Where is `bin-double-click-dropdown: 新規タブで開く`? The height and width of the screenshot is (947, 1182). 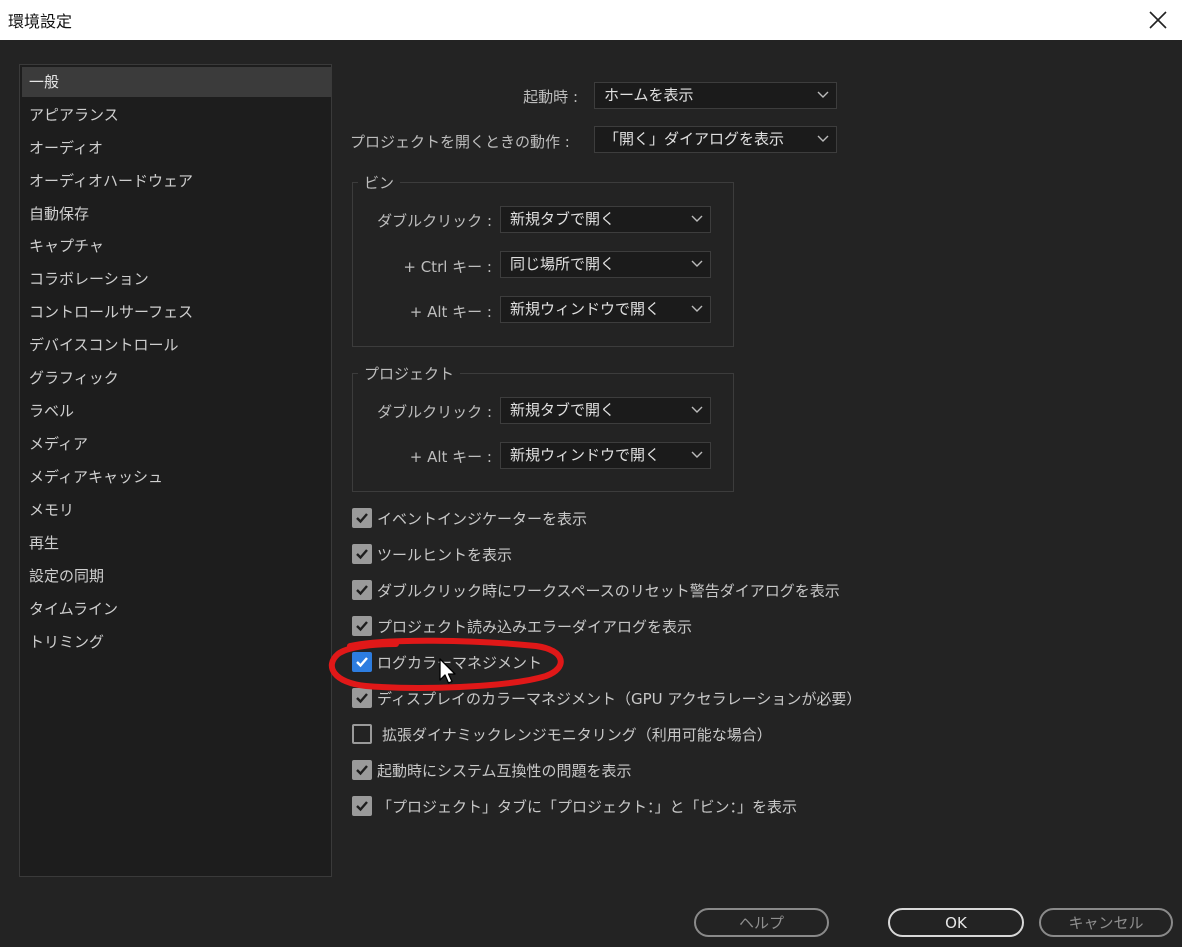 bin-double-click-dropdown: 新規タブで開く is located at coordinates (605, 219).